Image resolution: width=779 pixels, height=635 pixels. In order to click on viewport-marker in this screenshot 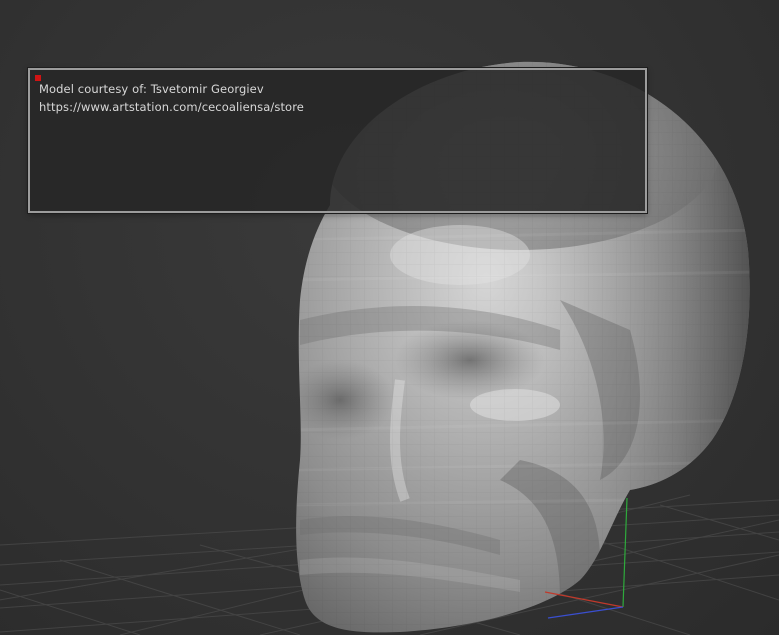, I will do `click(531, 66)`.